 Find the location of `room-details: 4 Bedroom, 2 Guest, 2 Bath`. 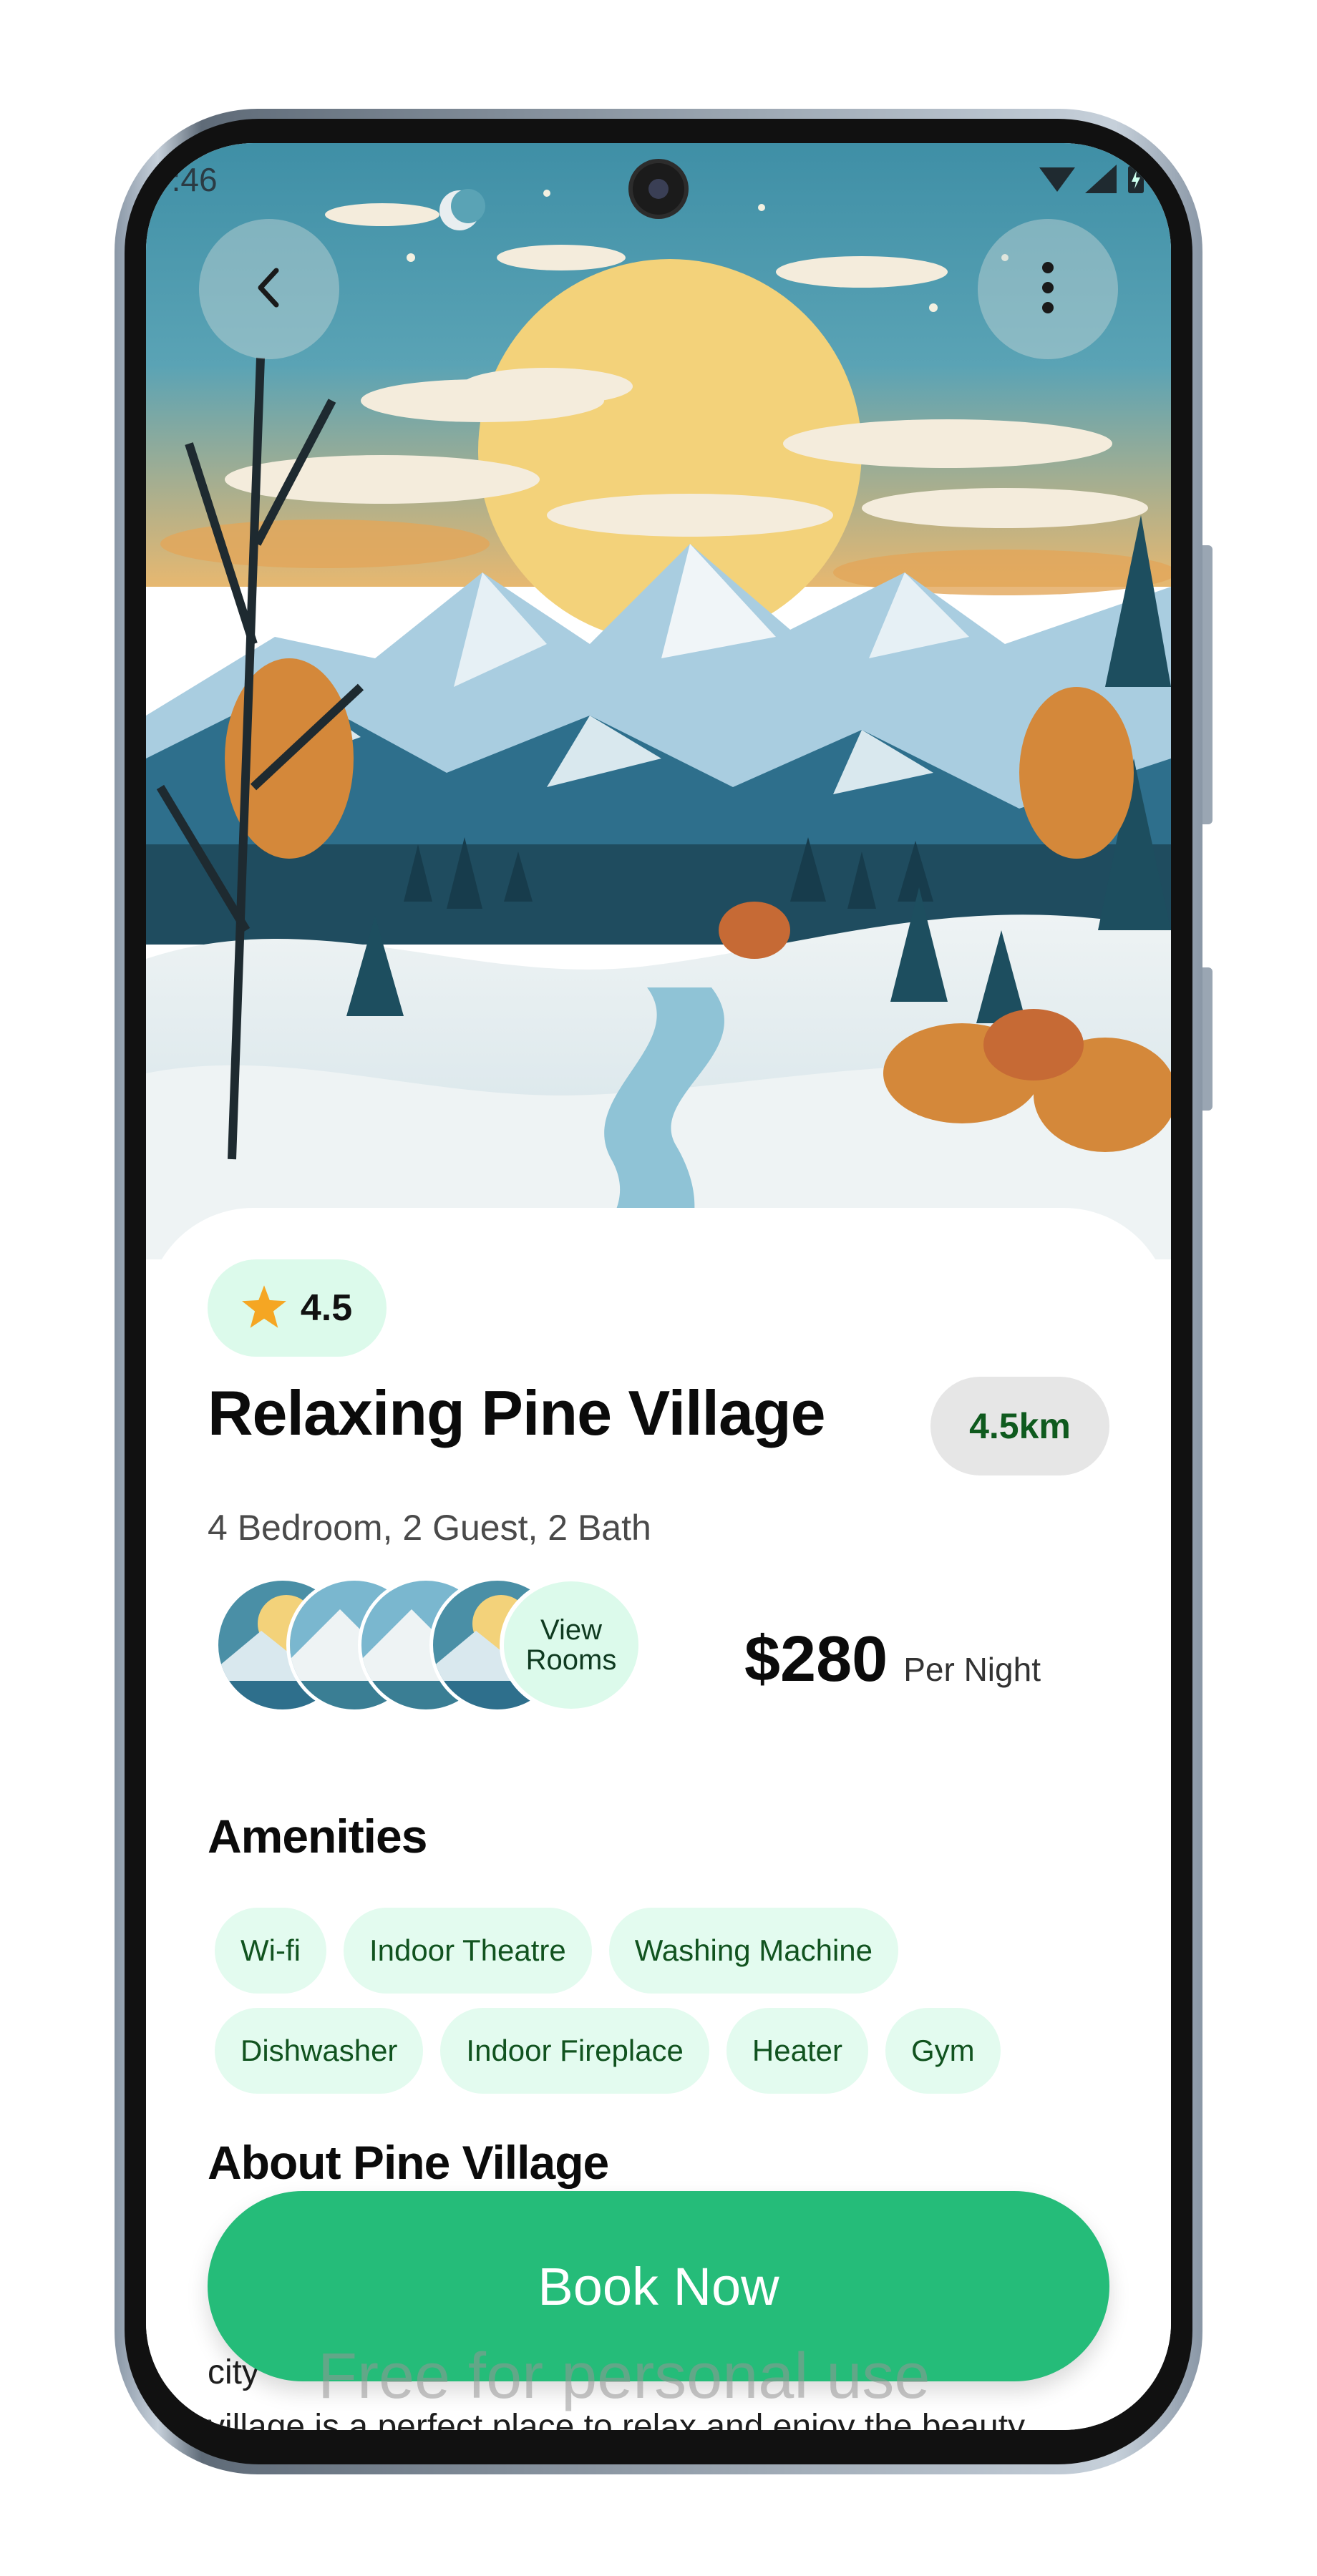

room-details: 4 Bedroom, 2 Guest, 2 Bath is located at coordinates (429, 1528).